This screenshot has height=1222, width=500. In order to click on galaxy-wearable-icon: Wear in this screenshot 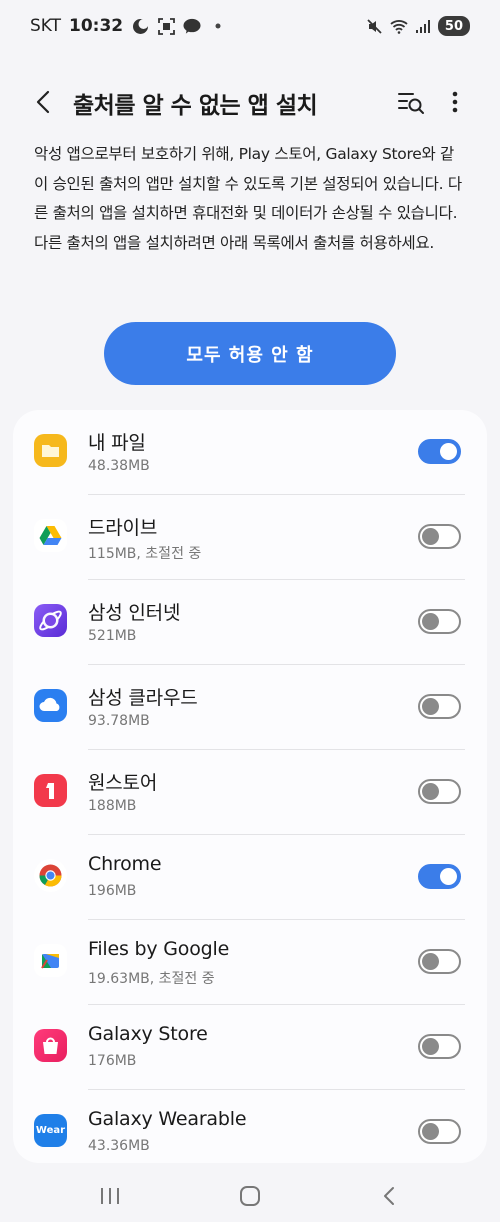, I will do `click(50, 1130)`.